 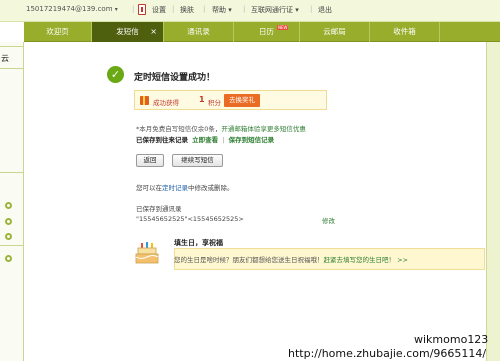 I want to click on view-now-link: 立即查看, so click(x=205, y=140).